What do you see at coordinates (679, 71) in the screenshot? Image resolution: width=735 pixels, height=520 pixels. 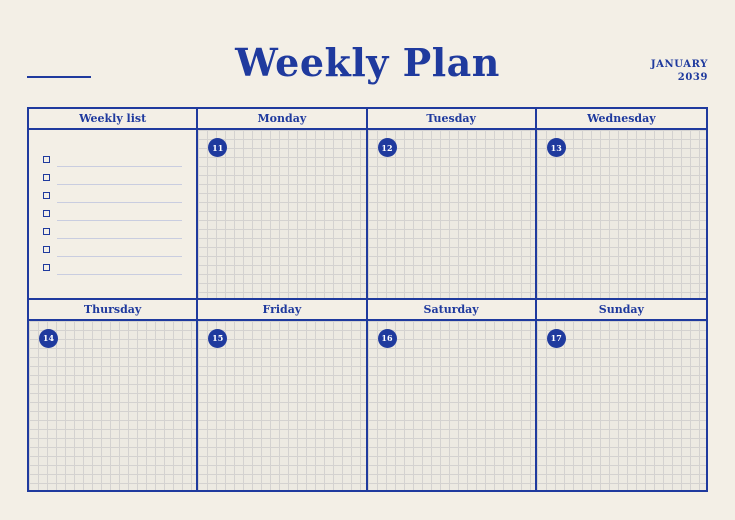 I see `date-label: JANUARY 2039` at bounding box center [679, 71].